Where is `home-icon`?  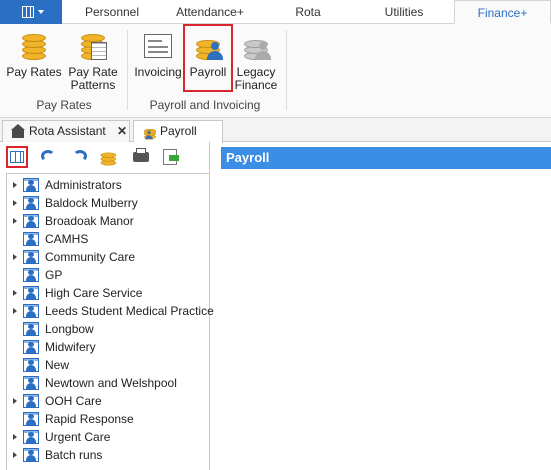 home-icon is located at coordinates (18, 131).